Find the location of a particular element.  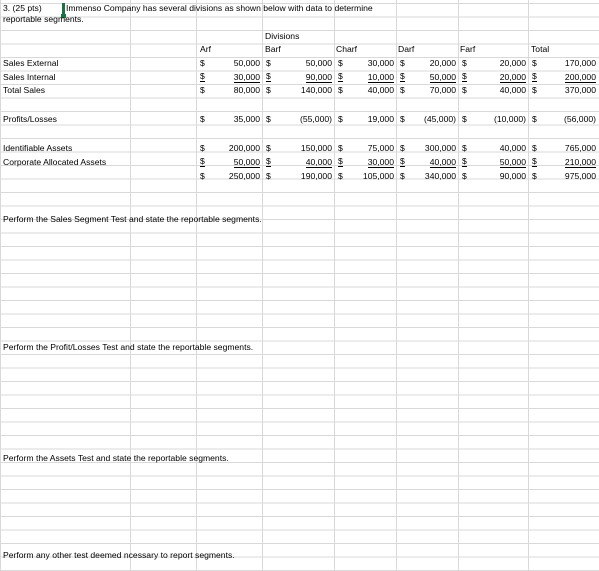

cell-identifiable-assets-total: 765,000 is located at coordinates (568, 148).